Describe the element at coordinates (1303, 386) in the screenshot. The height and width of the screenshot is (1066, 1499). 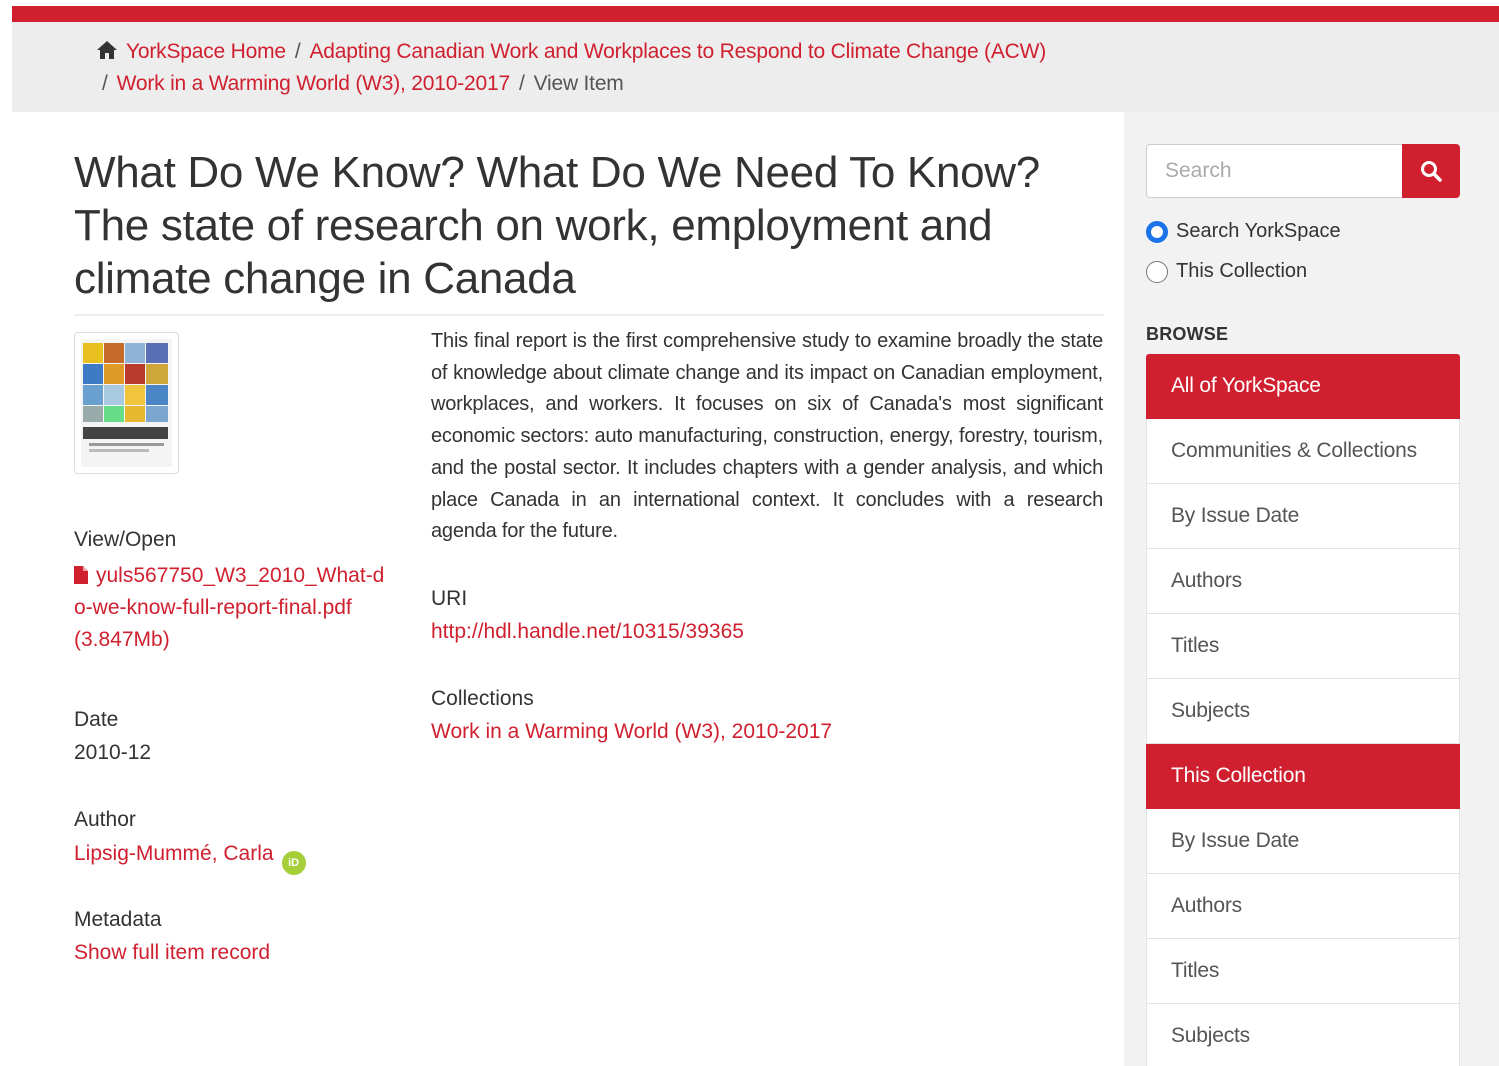
I see `nav-heading-all: All of YorkSpace` at that location.